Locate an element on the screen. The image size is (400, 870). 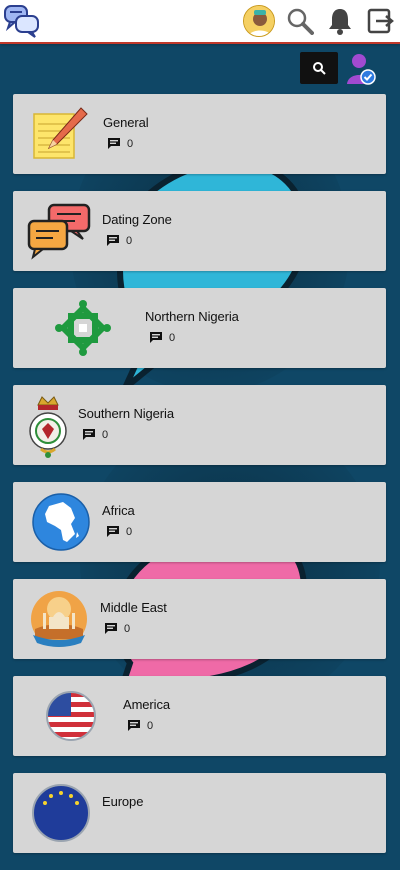
category-title: Northern Nigeria is located at coordinates (192, 316).